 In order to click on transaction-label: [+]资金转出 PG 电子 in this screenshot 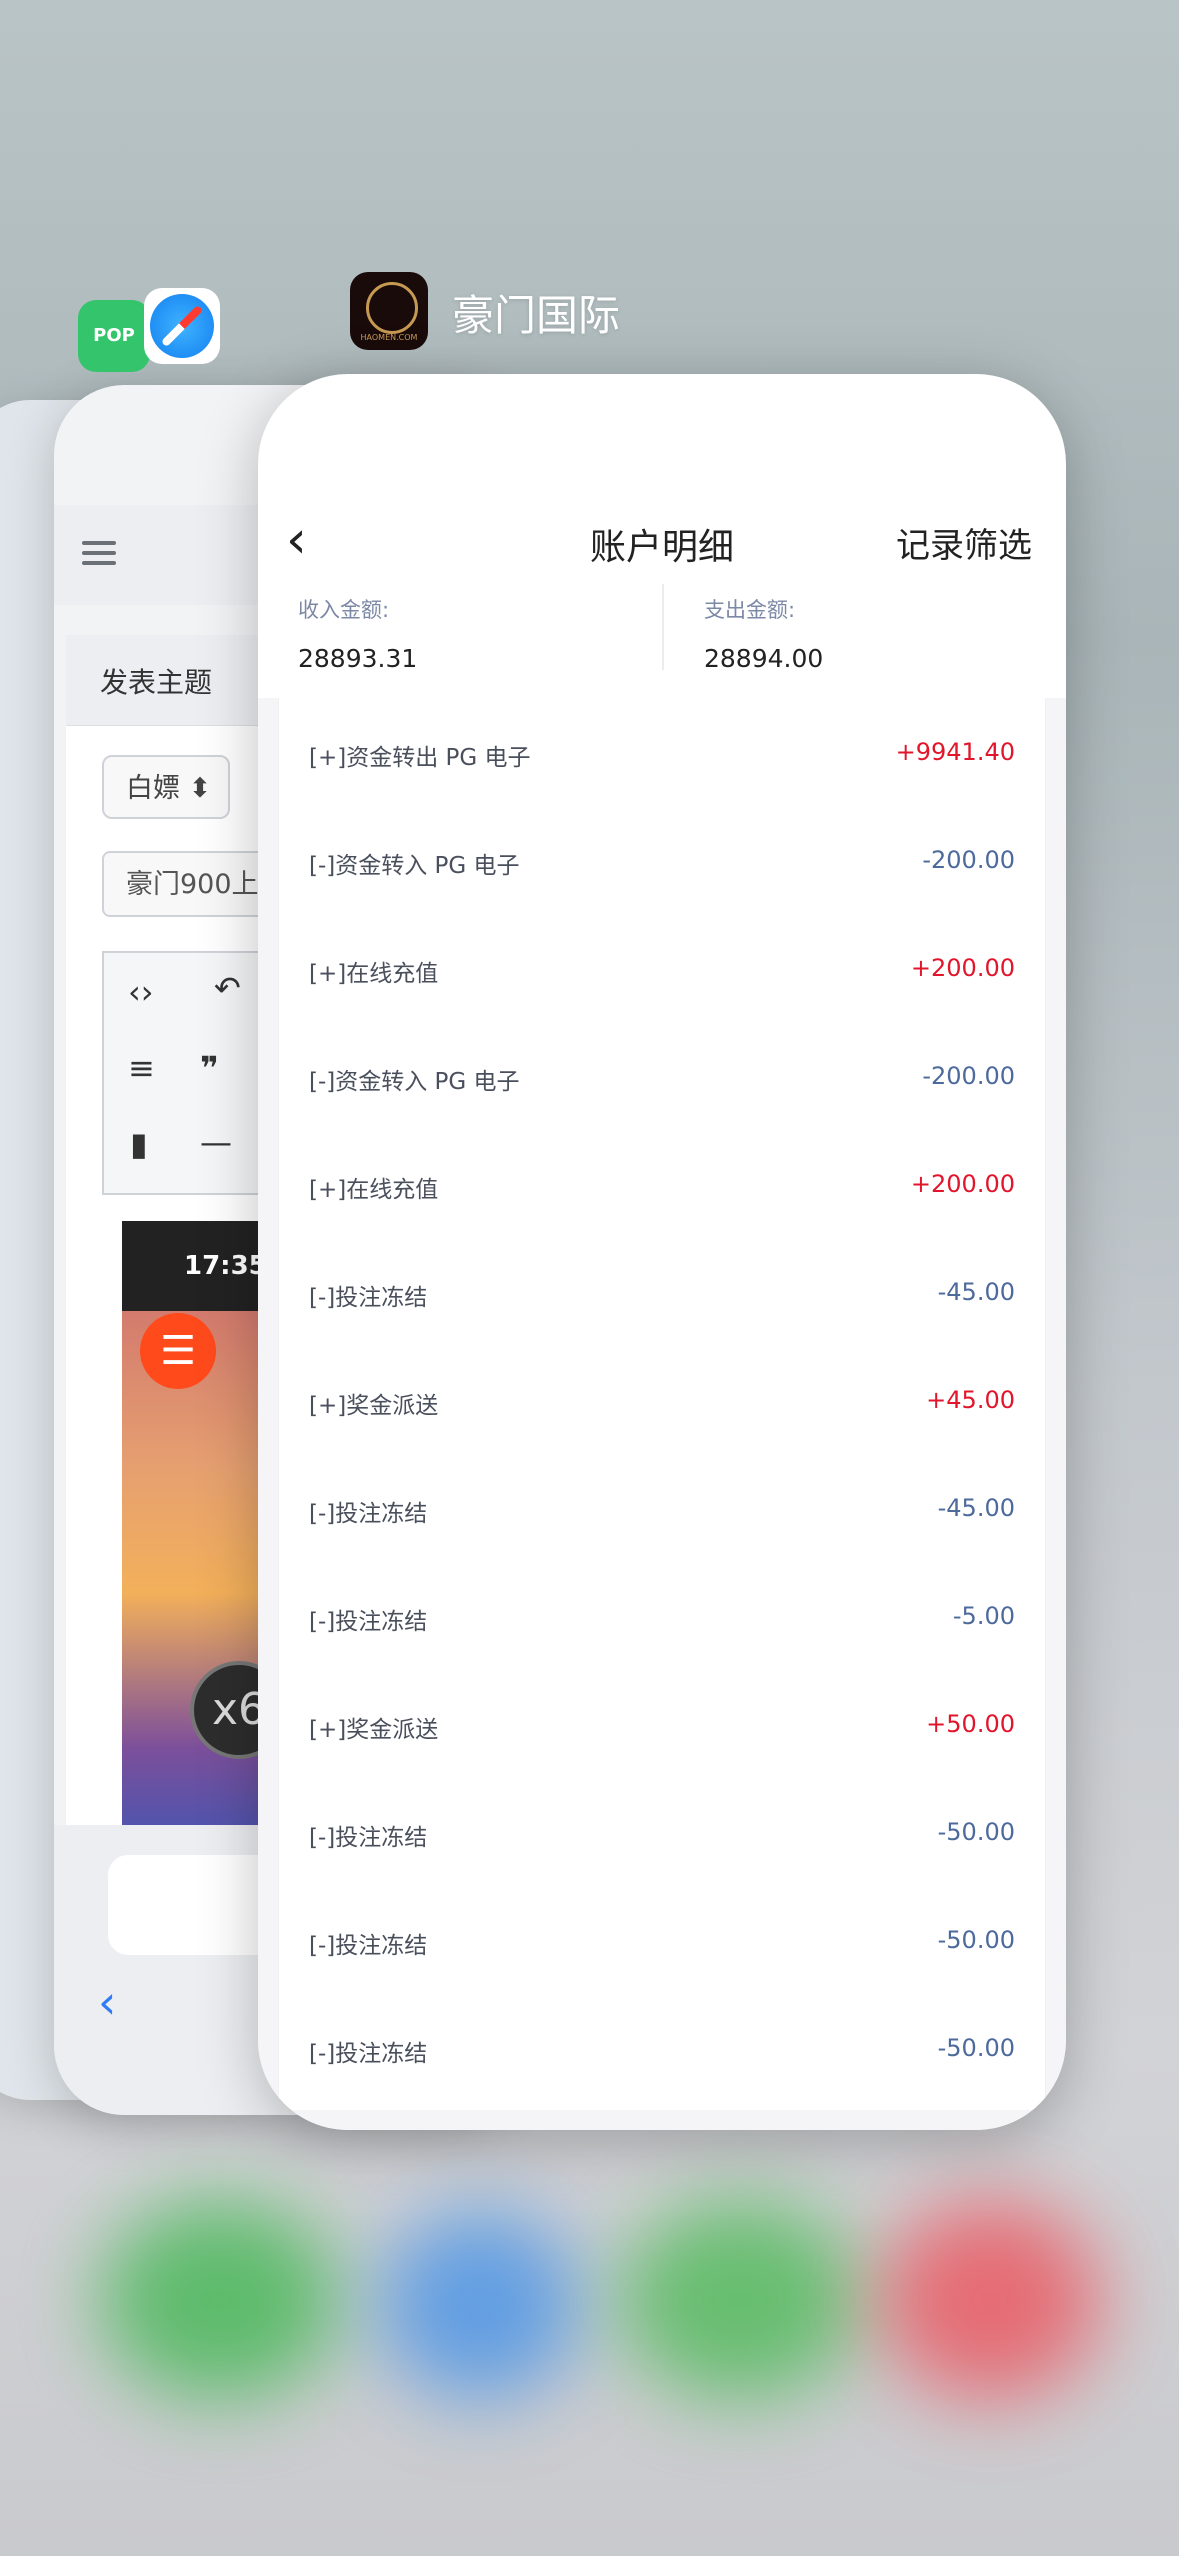, I will do `click(420, 758)`.